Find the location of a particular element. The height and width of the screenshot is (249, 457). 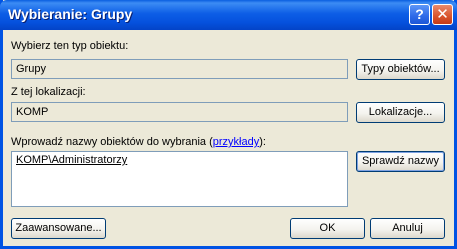

cancel-button: Anuluj is located at coordinates (407, 228).